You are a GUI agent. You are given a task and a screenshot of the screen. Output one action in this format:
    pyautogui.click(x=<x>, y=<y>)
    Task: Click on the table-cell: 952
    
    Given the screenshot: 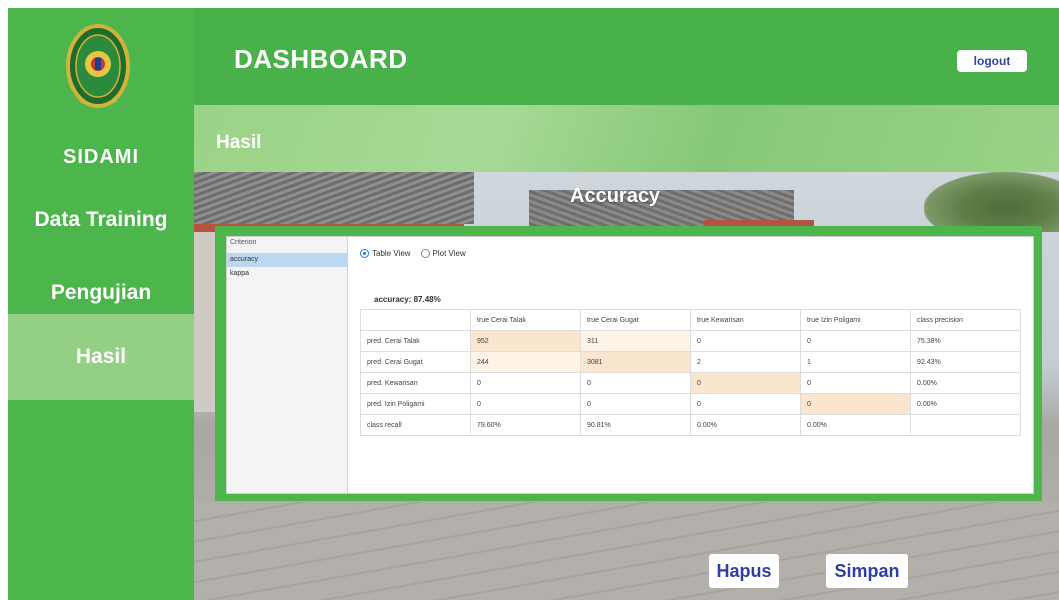 What is the action you would take?
    pyautogui.click(x=525, y=341)
    